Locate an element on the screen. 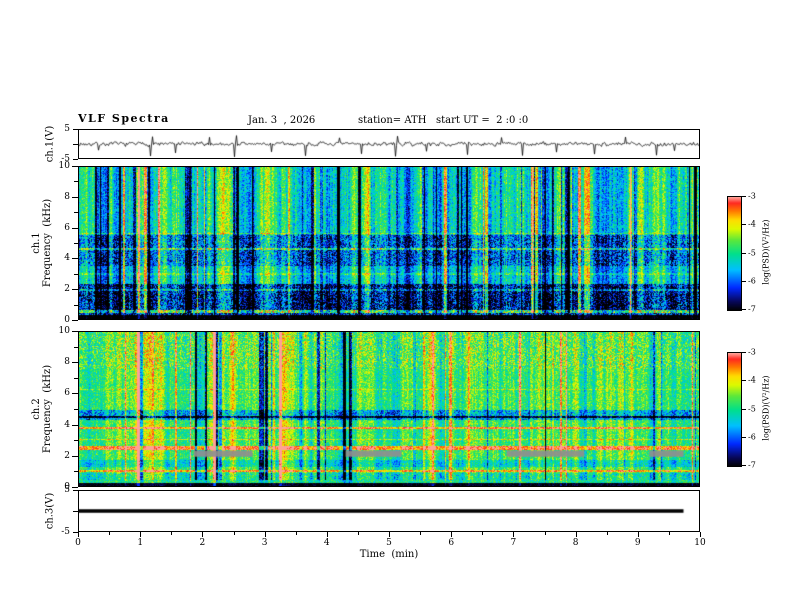 The height and width of the screenshot is (612, 792). x-tick-label: 7 is located at coordinates (513, 543).